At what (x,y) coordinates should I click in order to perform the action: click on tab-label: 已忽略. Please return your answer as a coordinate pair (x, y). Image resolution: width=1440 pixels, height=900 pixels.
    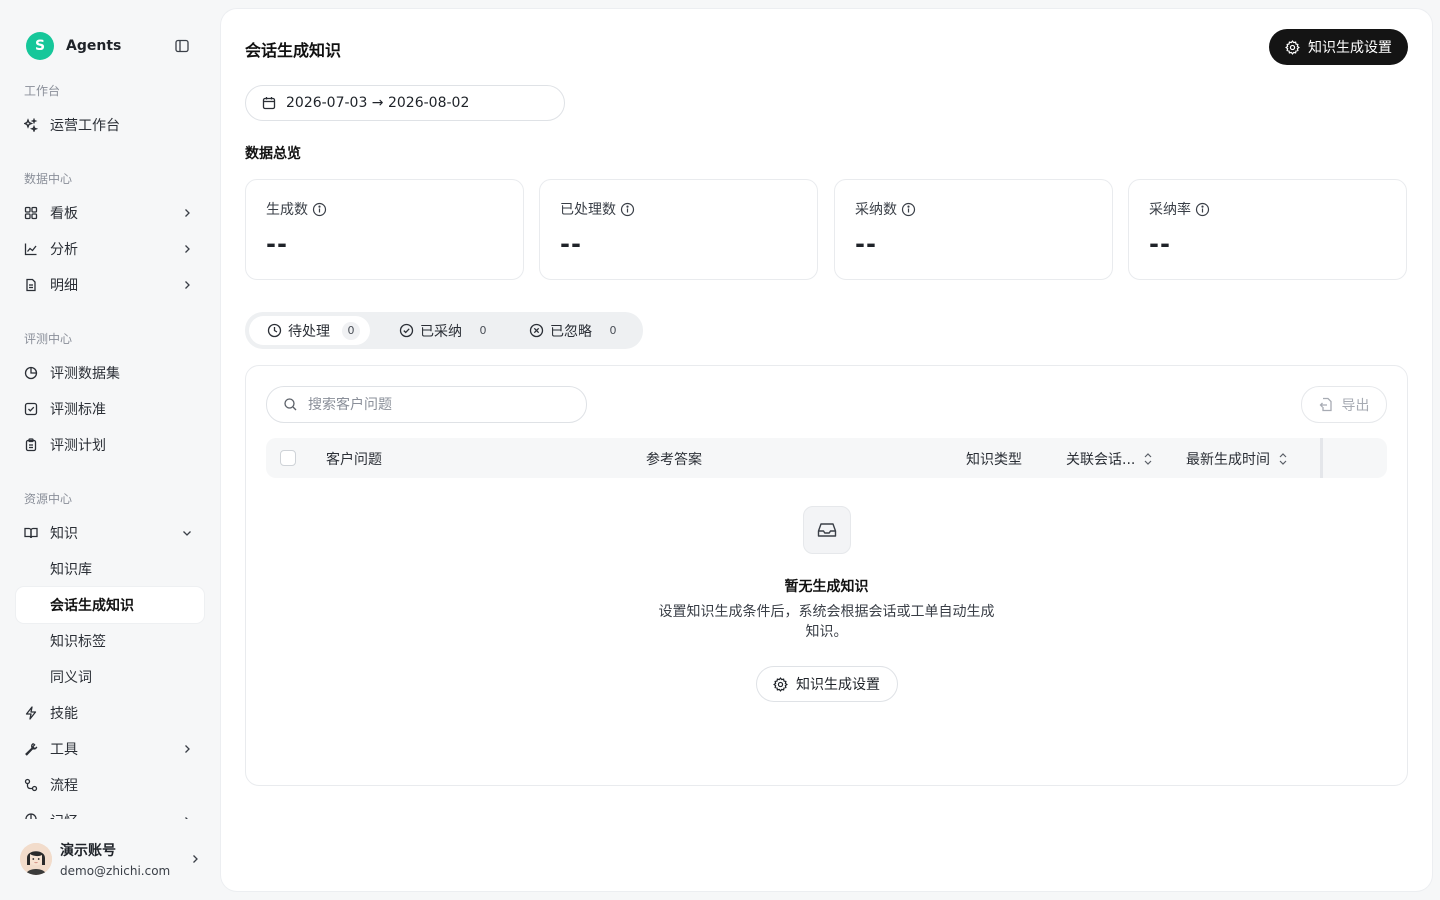
    Looking at the image, I should click on (571, 331).